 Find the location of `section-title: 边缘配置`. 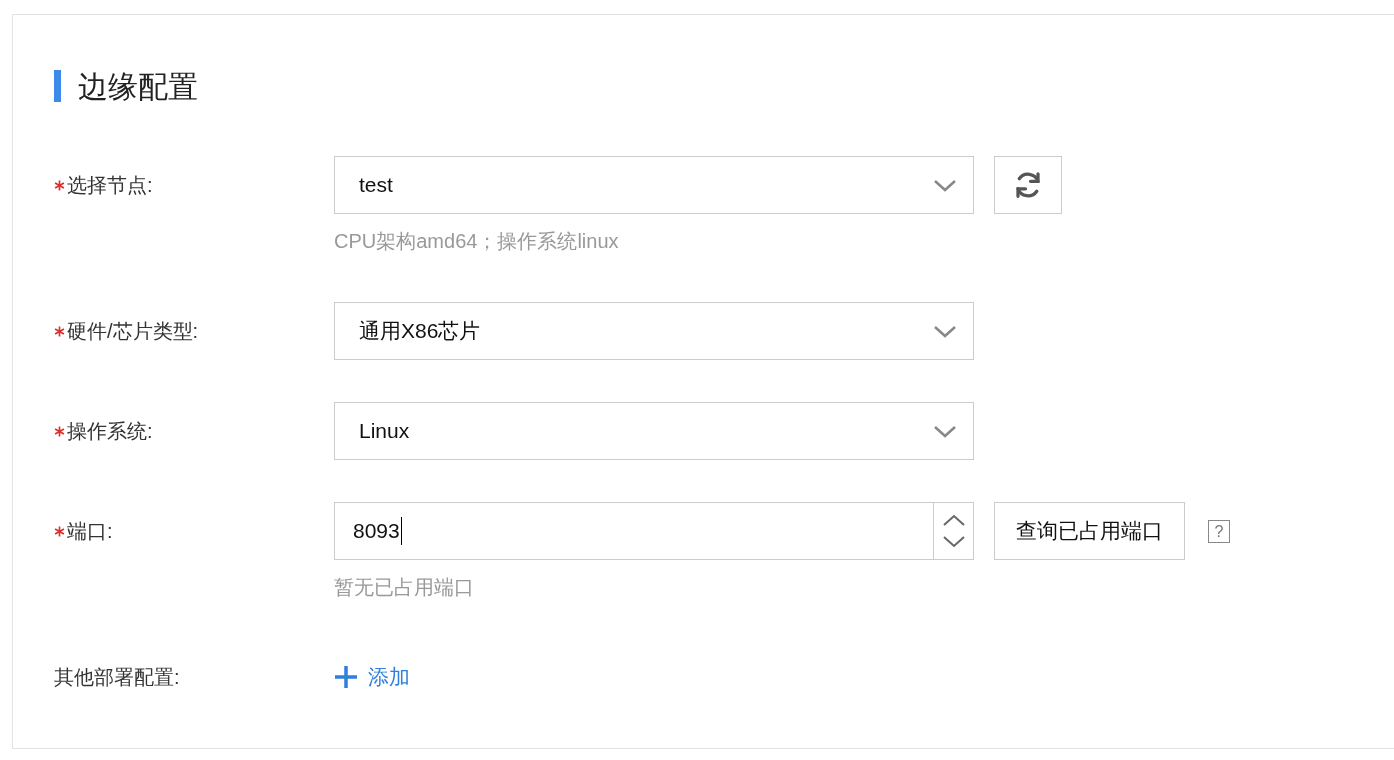

section-title: 边缘配置 is located at coordinates (138, 86).